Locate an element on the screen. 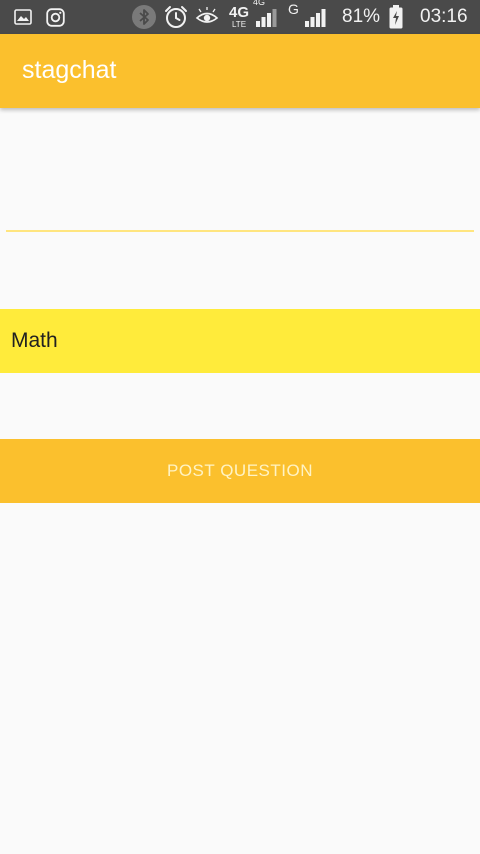 The height and width of the screenshot is (854, 480). bluetooth-icon is located at coordinates (144, 17).